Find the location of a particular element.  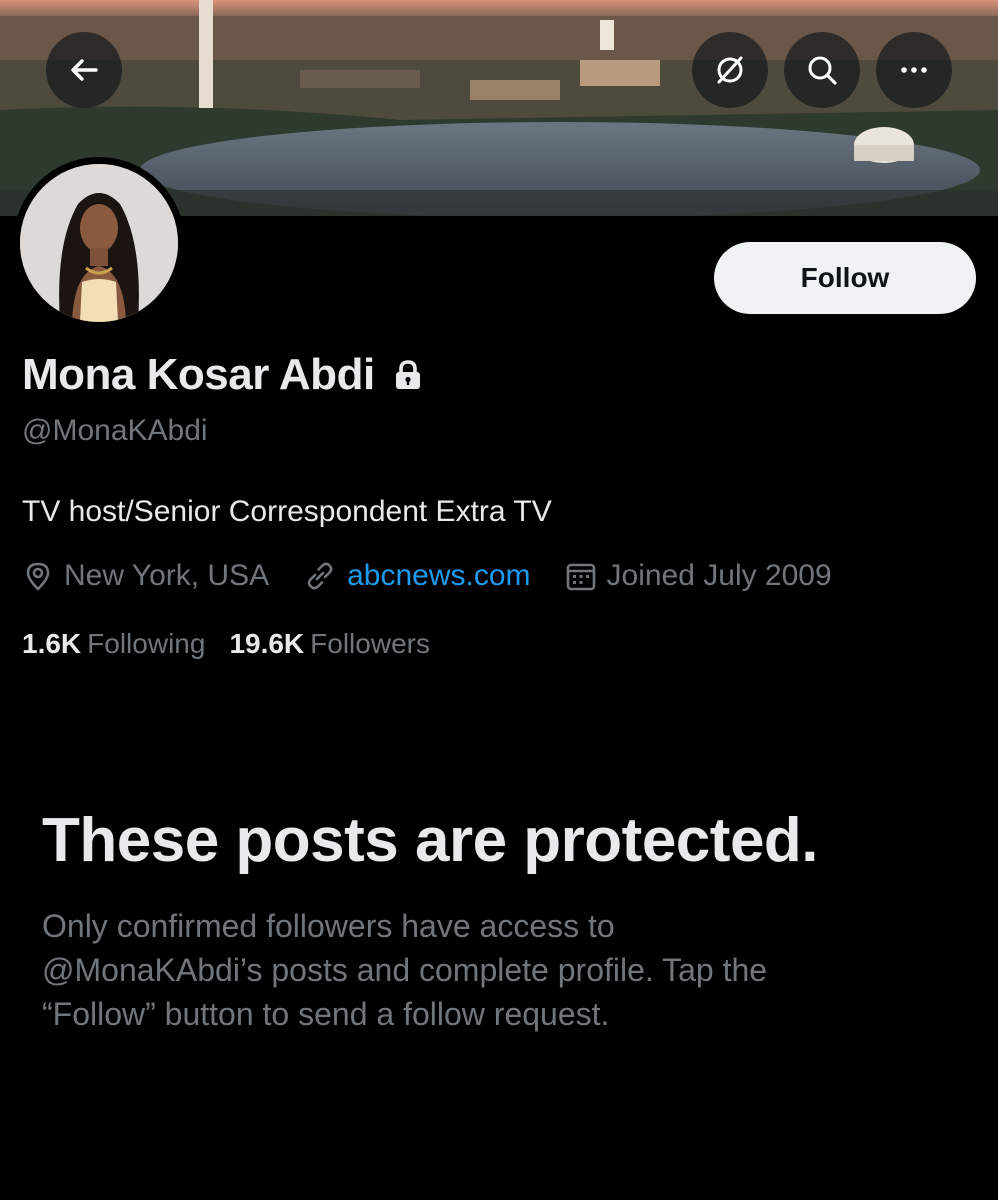

calendar-icon is located at coordinates (580, 577).